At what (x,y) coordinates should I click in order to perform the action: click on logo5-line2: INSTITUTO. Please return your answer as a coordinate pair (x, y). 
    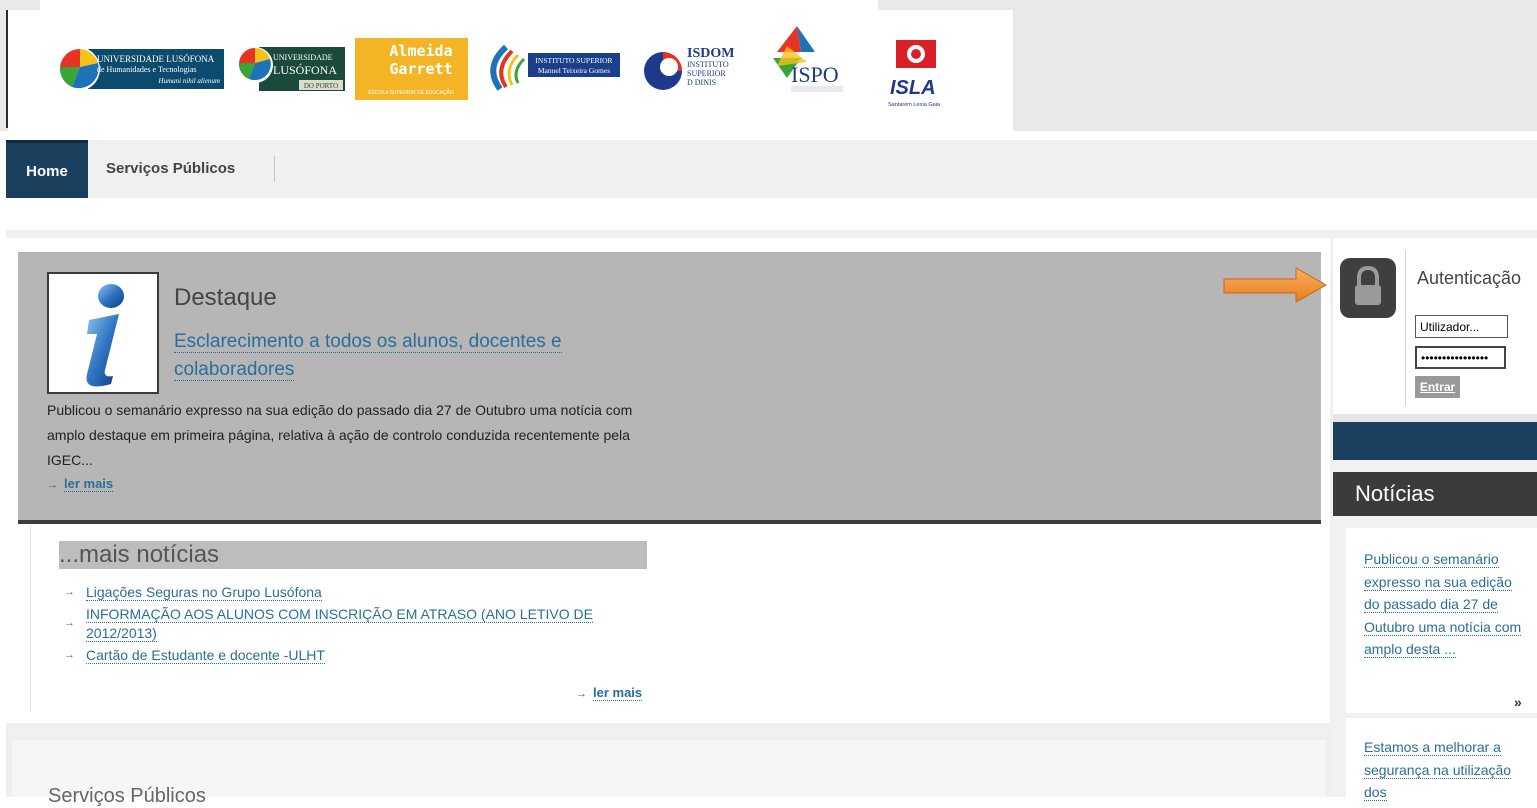
    Looking at the image, I should click on (708, 64).